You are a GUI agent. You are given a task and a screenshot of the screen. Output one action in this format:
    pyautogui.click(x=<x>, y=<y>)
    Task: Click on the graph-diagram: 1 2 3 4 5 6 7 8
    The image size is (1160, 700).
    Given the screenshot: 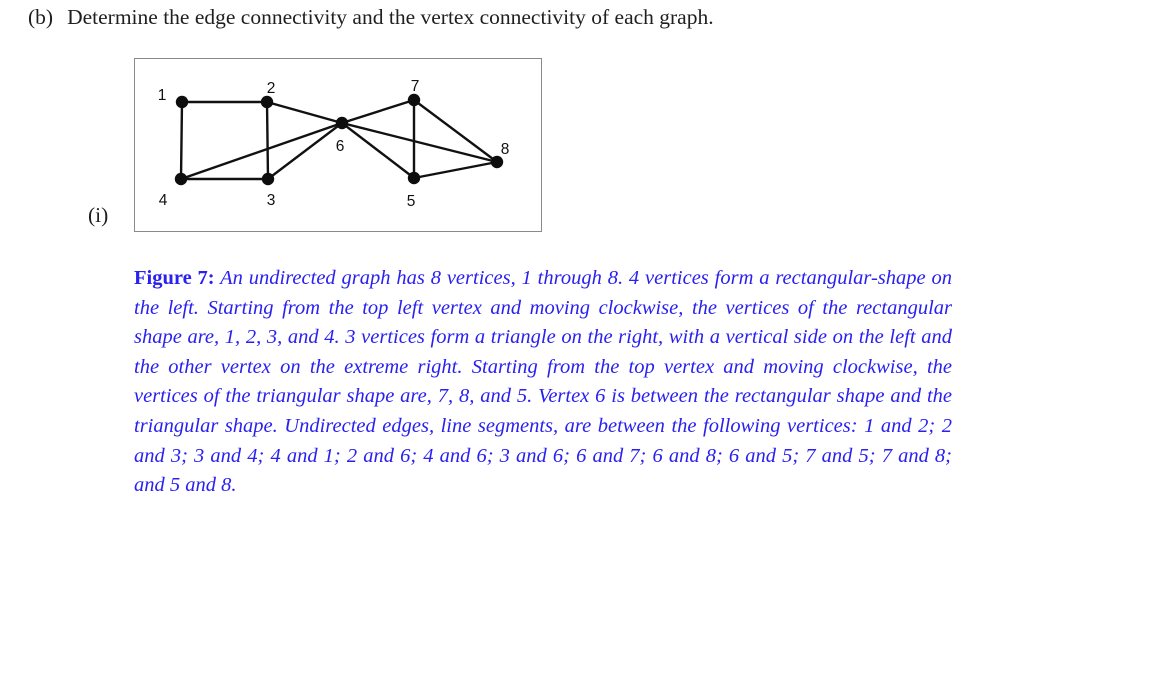 What is the action you would take?
    pyautogui.click(x=334, y=144)
    